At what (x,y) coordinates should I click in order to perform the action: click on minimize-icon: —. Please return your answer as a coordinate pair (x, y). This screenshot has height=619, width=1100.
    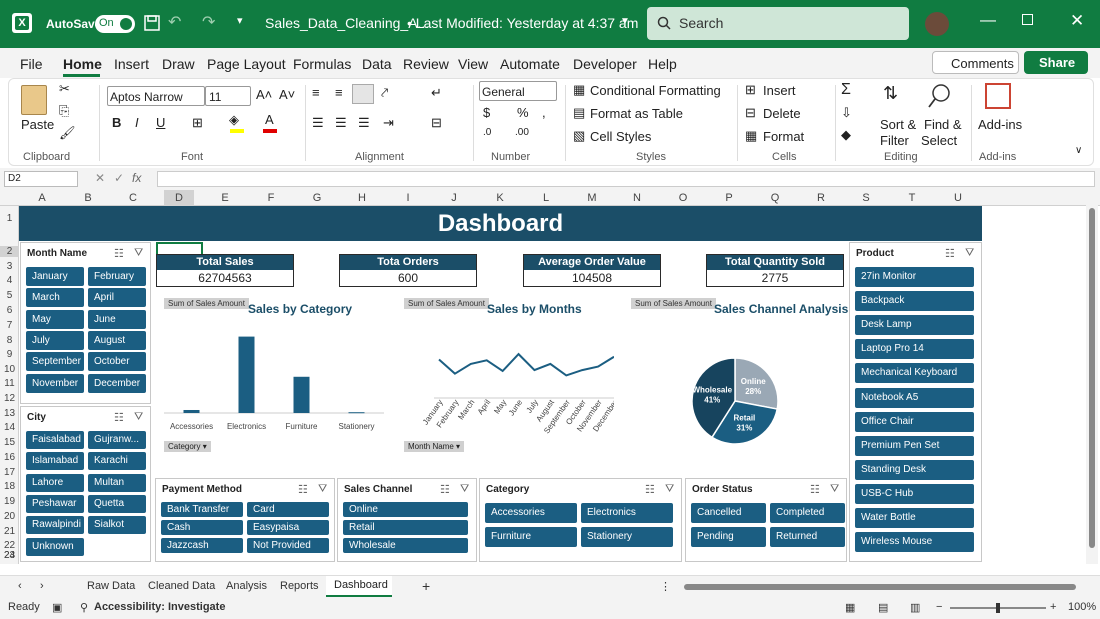
    Looking at the image, I should click on (988, 21).